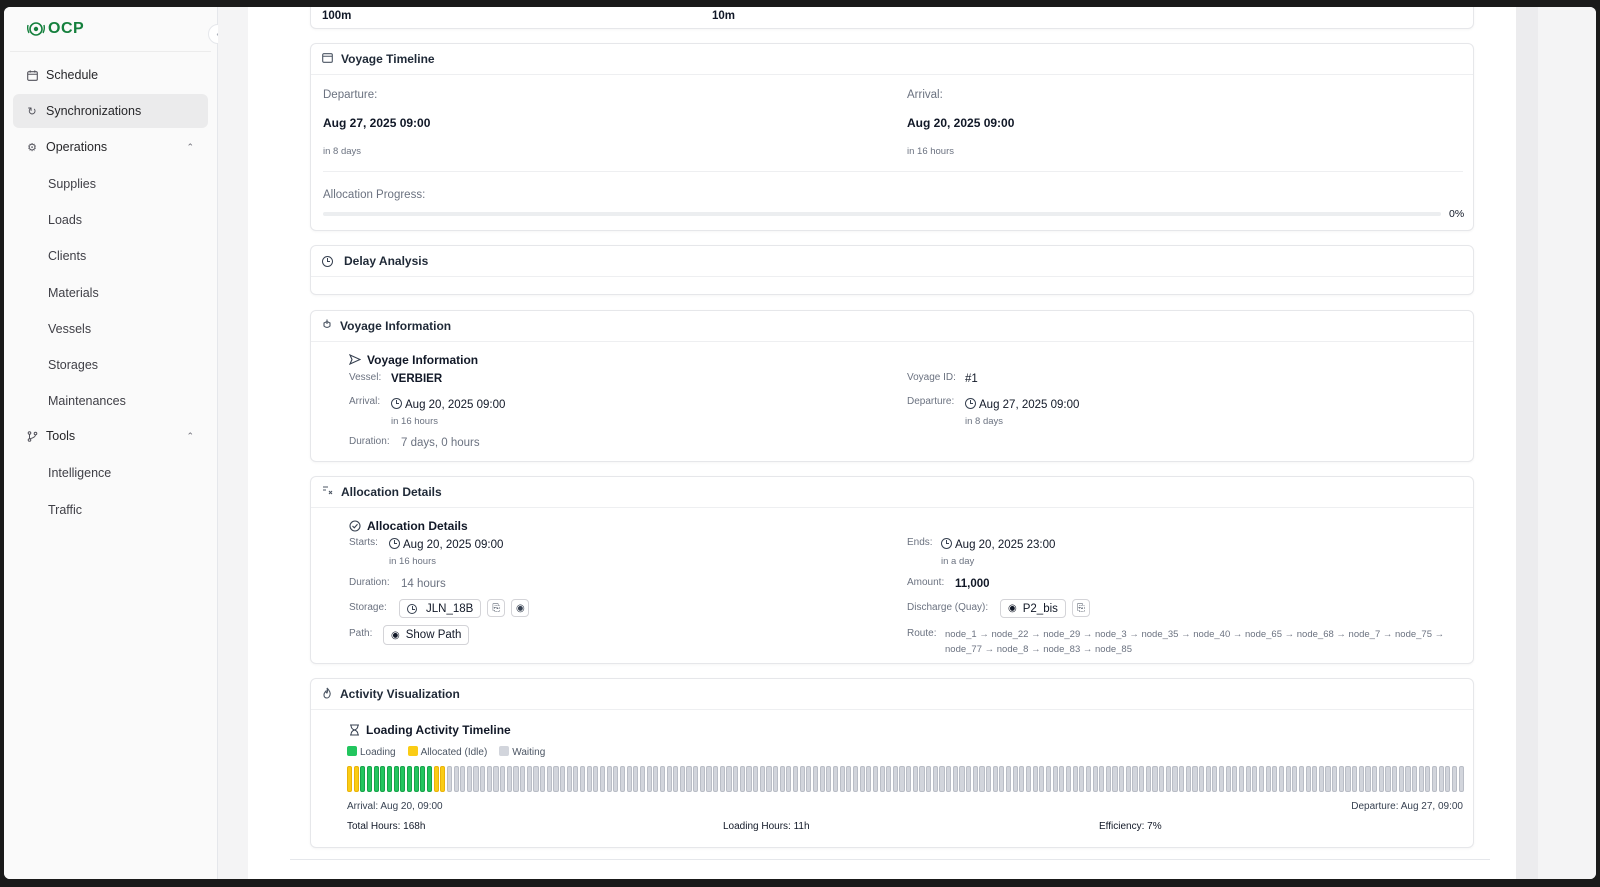  What do you see at coordinates (426, 635) in the screenshot?
I see `show-path-button: ◉ Show Path` at bounding box center [426, 635].